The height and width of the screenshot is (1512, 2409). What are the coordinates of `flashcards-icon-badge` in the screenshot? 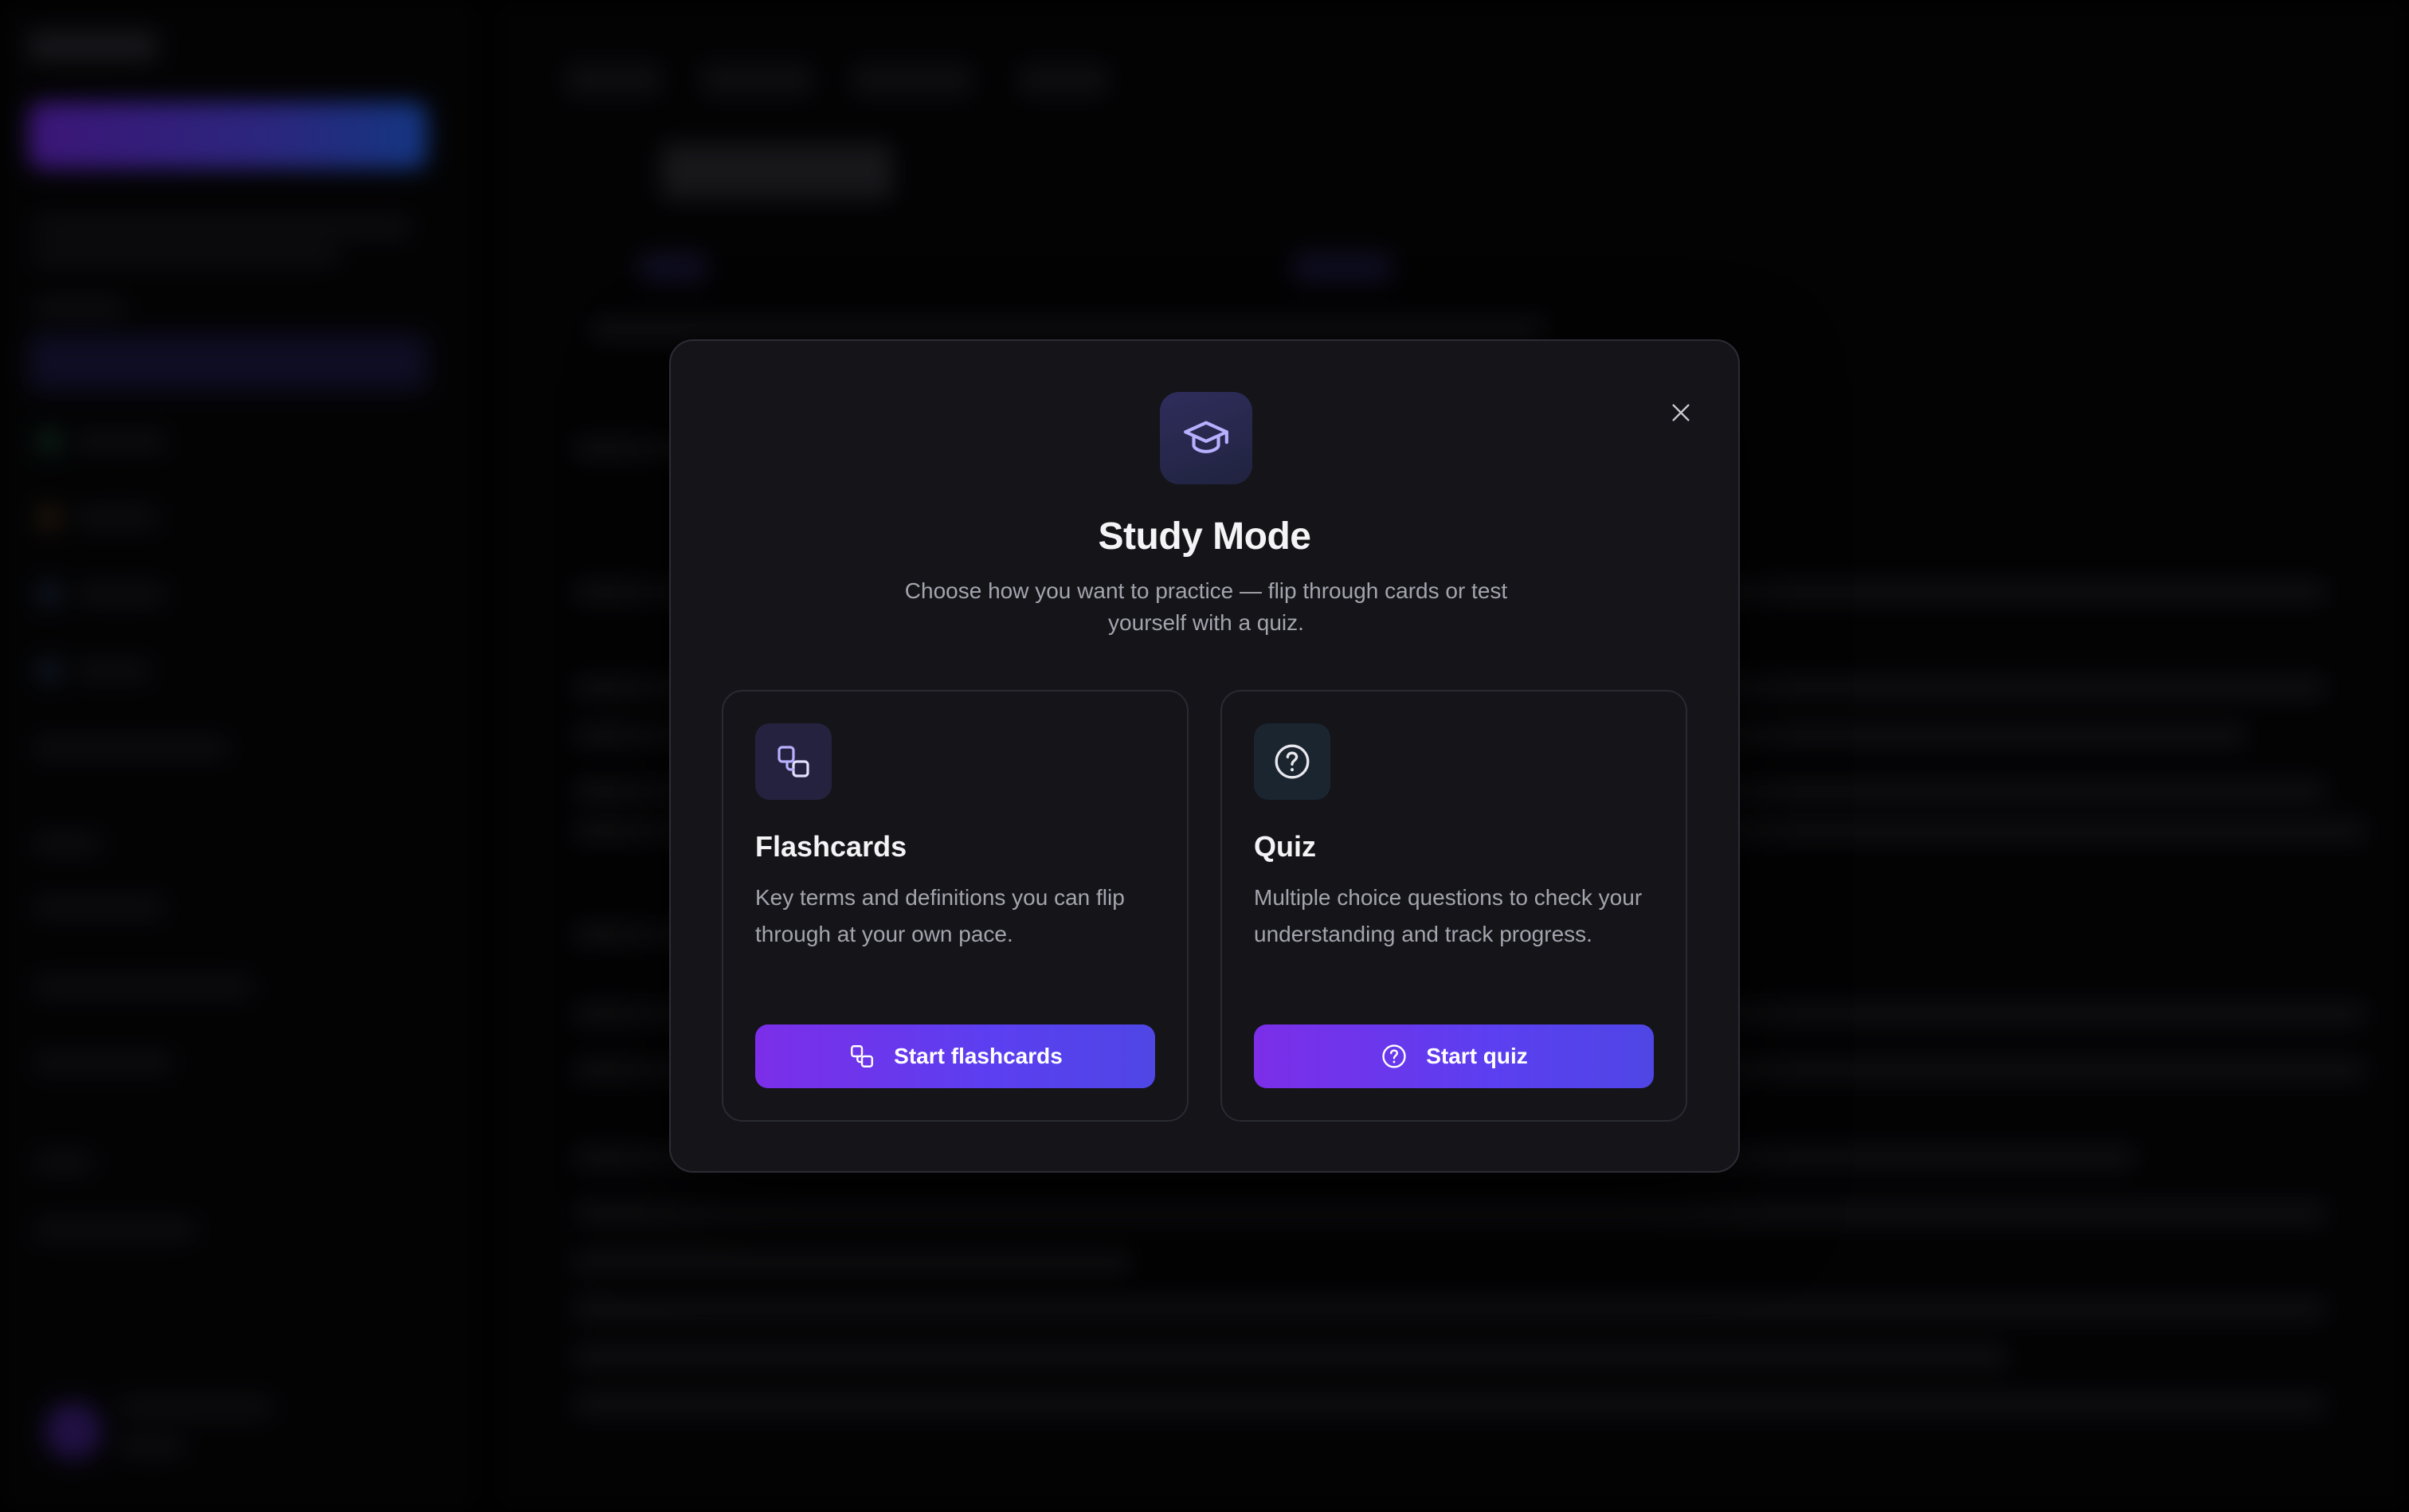 It's located at (793, 762).